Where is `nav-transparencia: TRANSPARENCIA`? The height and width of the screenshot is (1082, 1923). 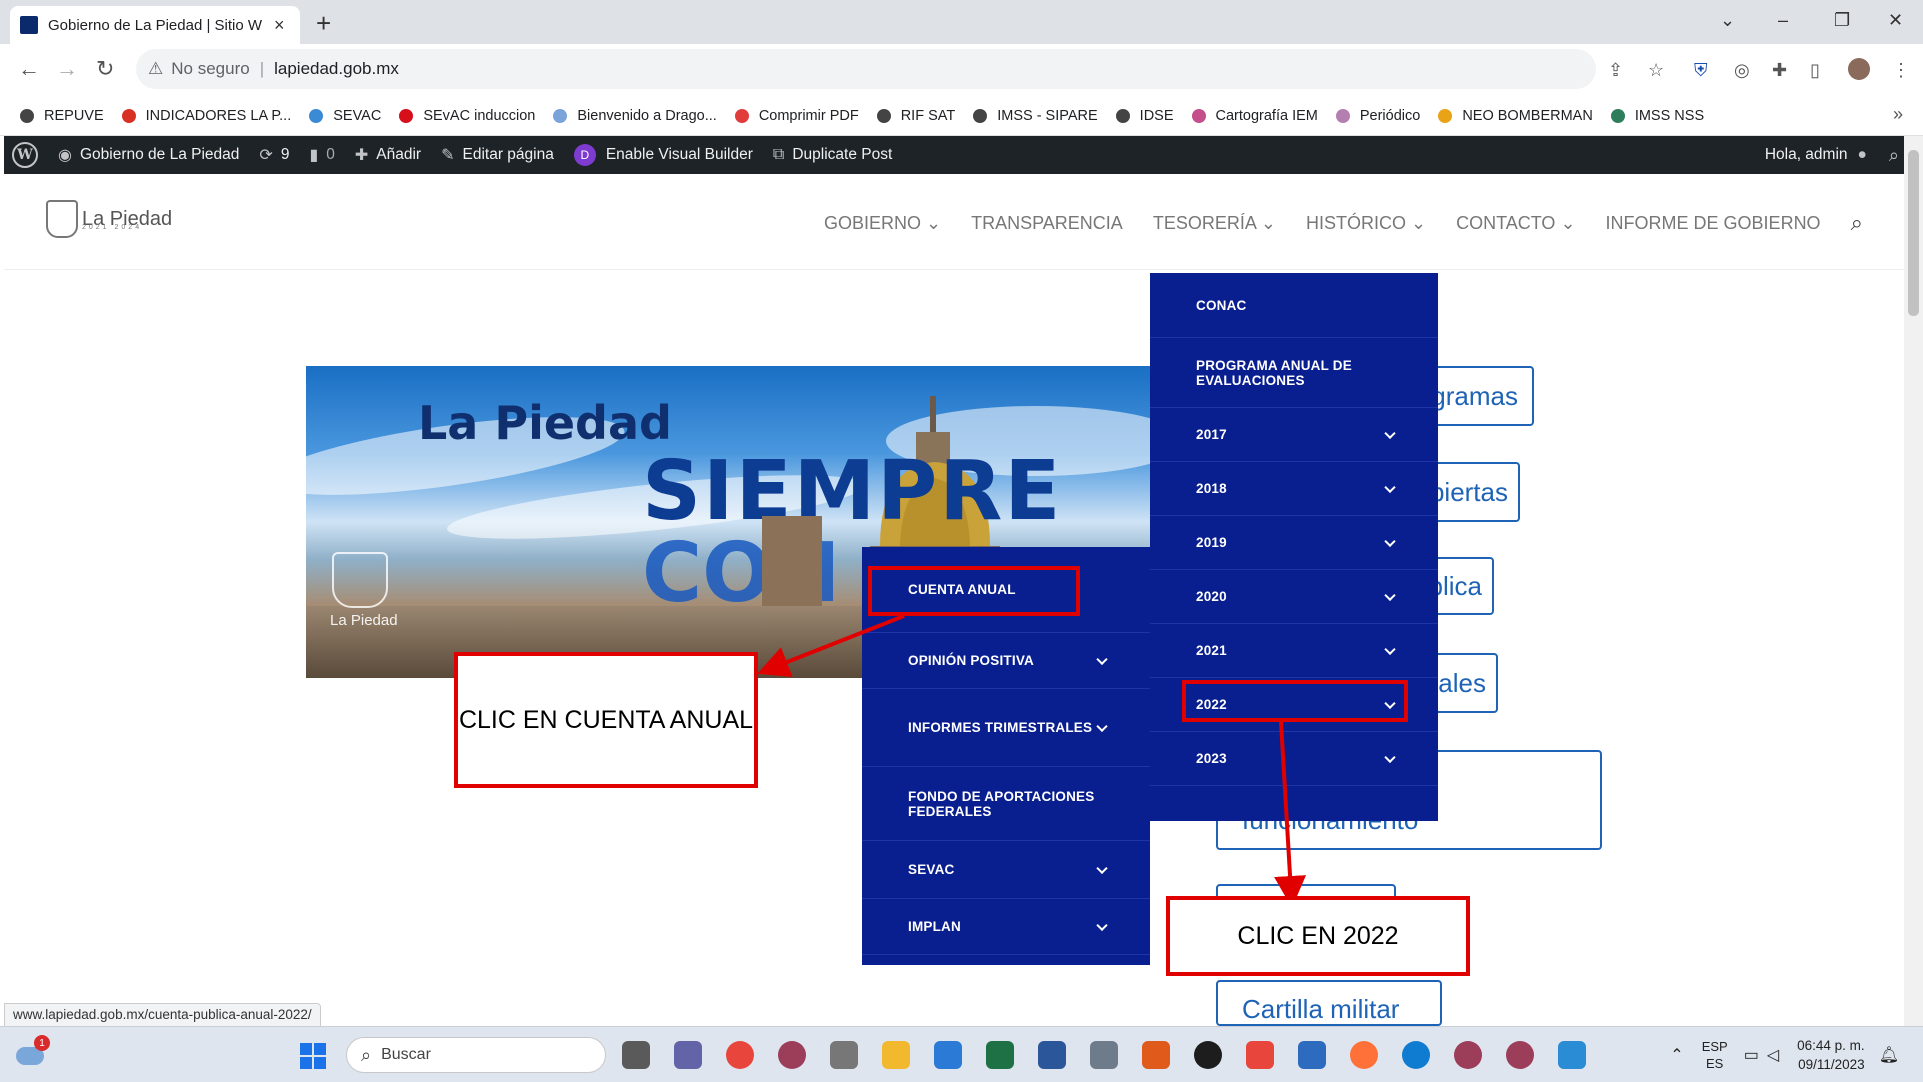
nav-transparencia: TRANSPARENCIA is located at coordinates (1047, 223).